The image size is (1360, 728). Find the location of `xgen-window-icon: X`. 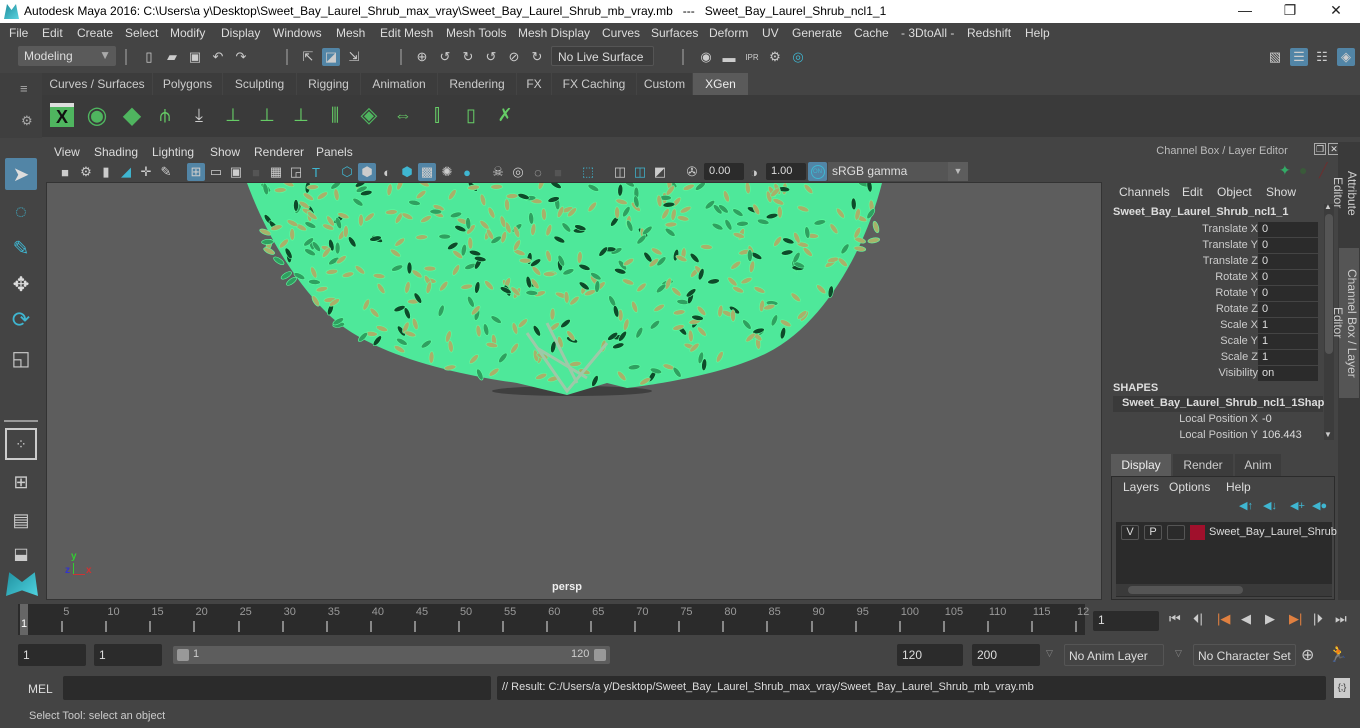

xgen-window-icon: X is located at coordinates (62, 115).